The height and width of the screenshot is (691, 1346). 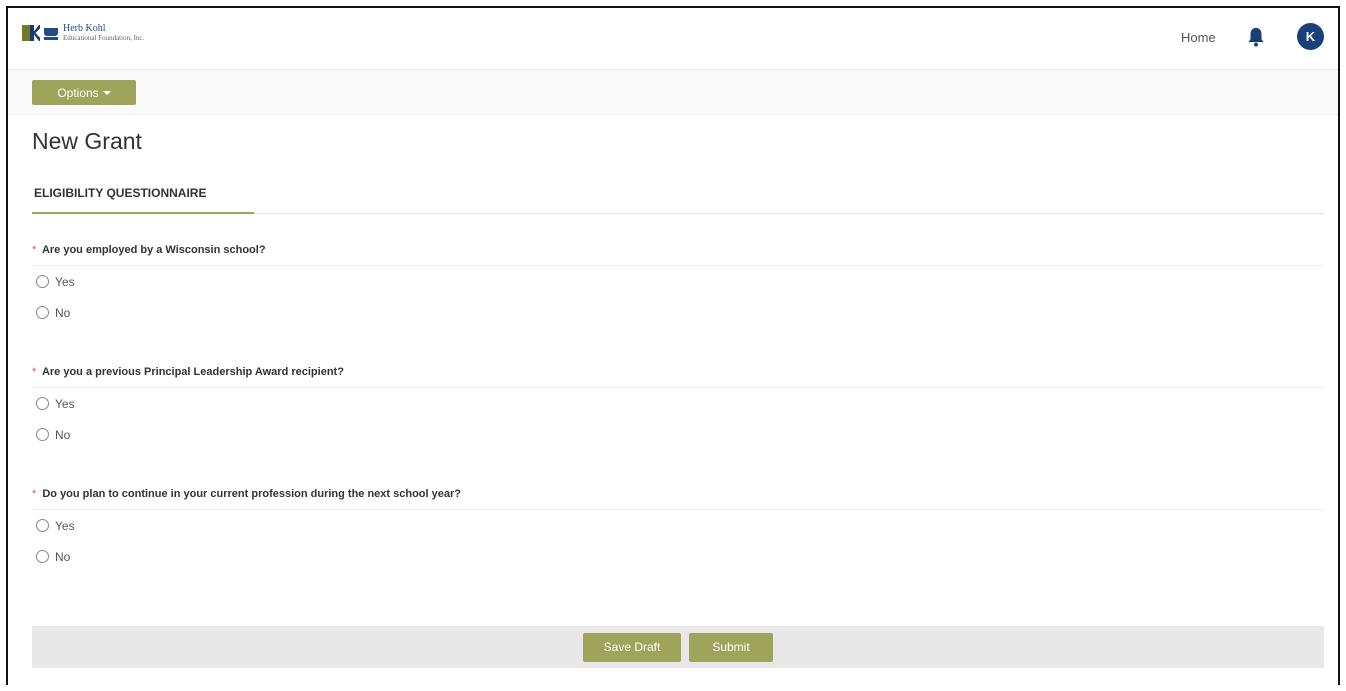 What do you see at coordinates (87, 141) in the screenshot?
I see `page-title: New Grant` at bounding box center [87, 141].